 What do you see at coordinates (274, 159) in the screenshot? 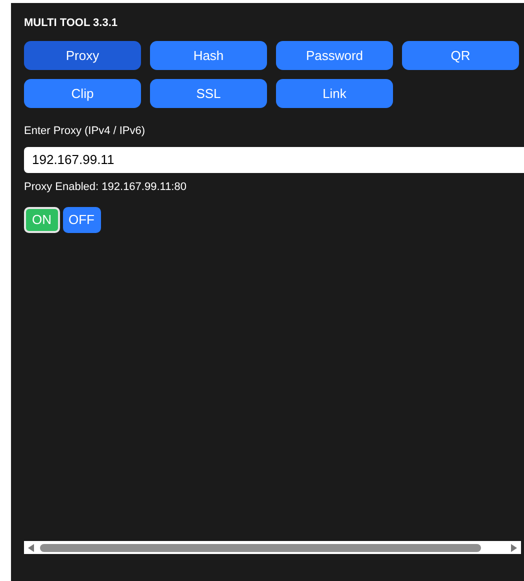
I see `proxy-input-field: 192.167.99.11` at bounding box center [274, 159].